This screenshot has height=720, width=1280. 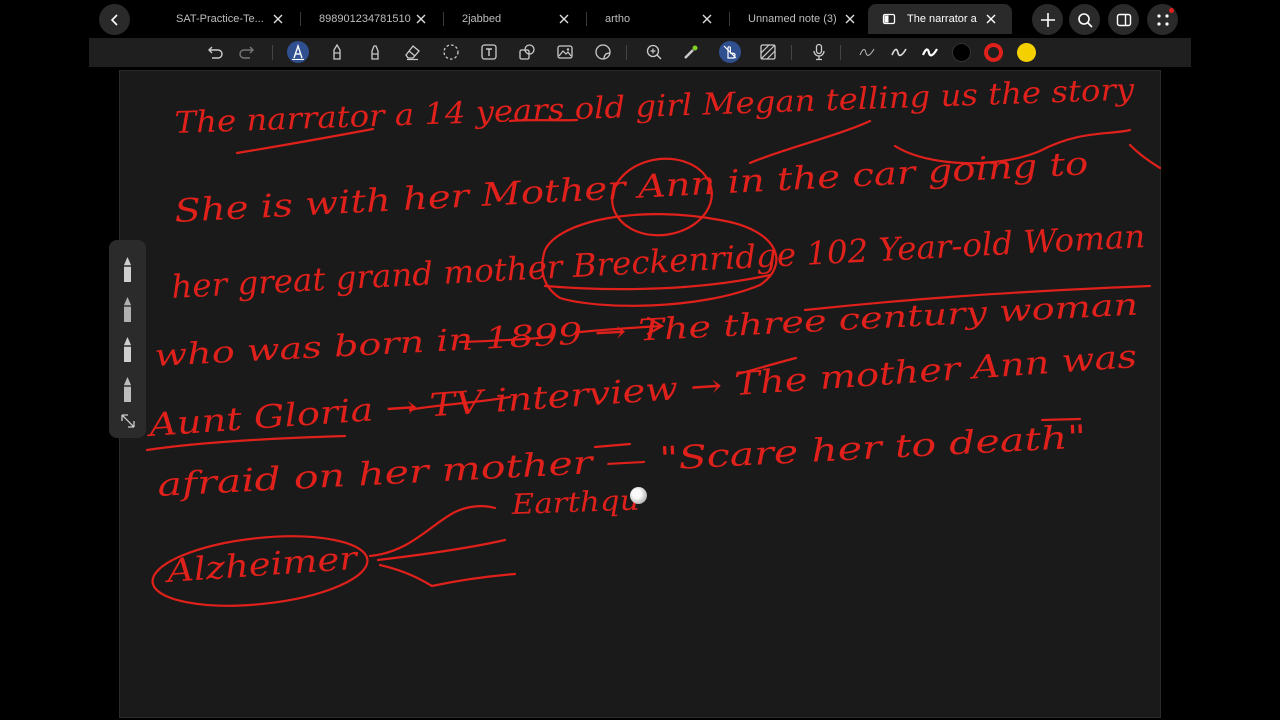 What do you see at coordinates (128, 421) in the screenshot?
I see `collapse-icon` at bounding box center [128, 421].